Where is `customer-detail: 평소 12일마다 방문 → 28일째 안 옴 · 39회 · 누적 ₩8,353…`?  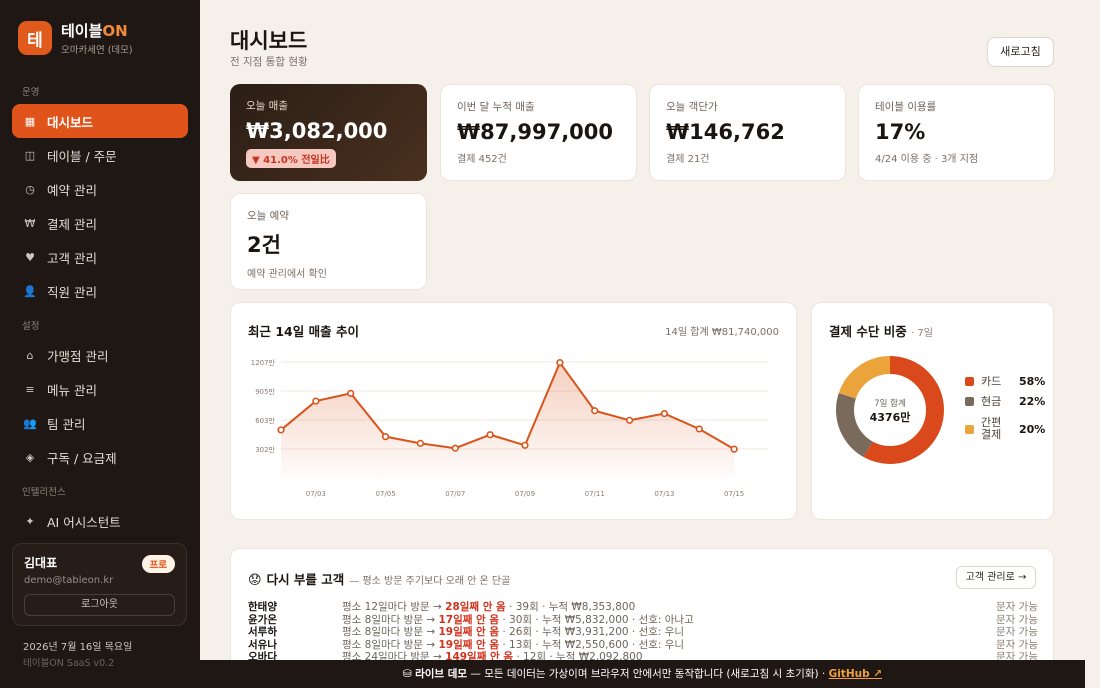 customer-detail: 평소 12일마다 방문 → 28일째 안 옴 · 39회 · 누적 ₩8,353… is located at coordinates (660, 607).